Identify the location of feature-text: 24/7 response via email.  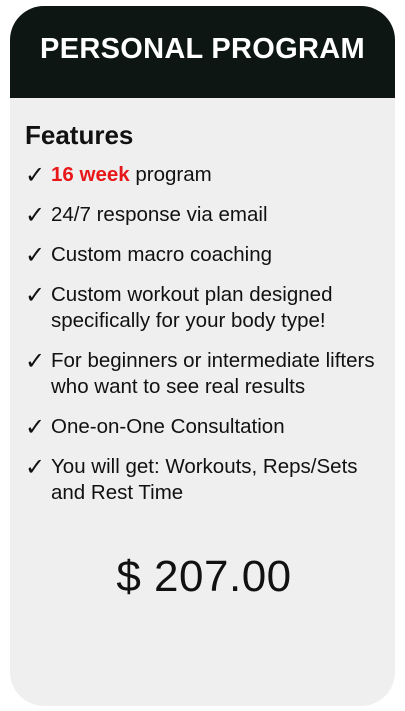
(159, 214).